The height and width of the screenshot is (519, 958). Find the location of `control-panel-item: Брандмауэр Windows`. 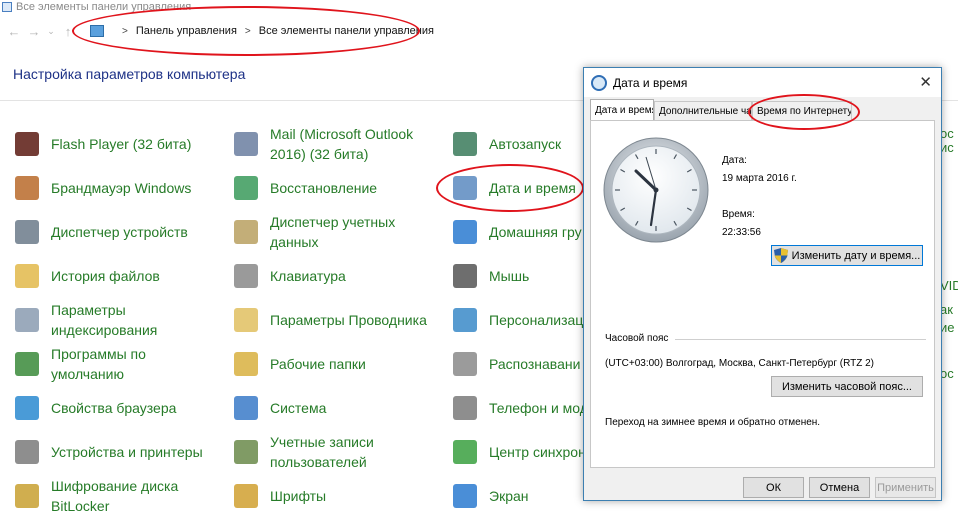

control-panel-item: Брандмауэр Windows is located at coordinates (123, 188).